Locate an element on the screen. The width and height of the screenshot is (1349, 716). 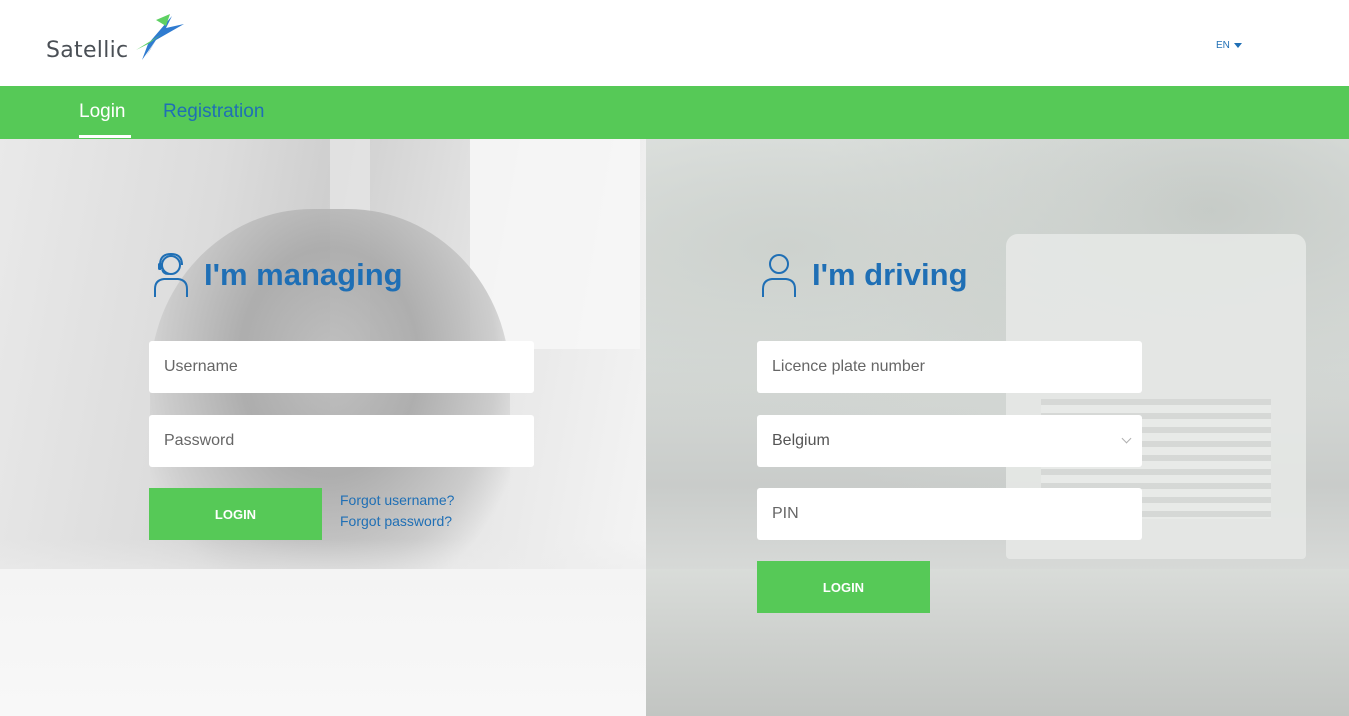
brand-name: Satellic is located at coordinates (87, 50).